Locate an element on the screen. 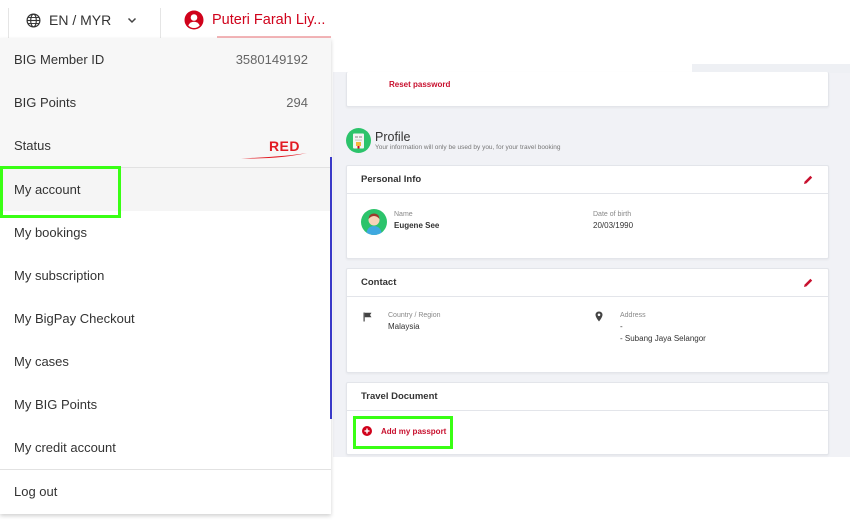 This screenshot has height=529, width=850. status-label: Status is located at coordinates (32, 145).